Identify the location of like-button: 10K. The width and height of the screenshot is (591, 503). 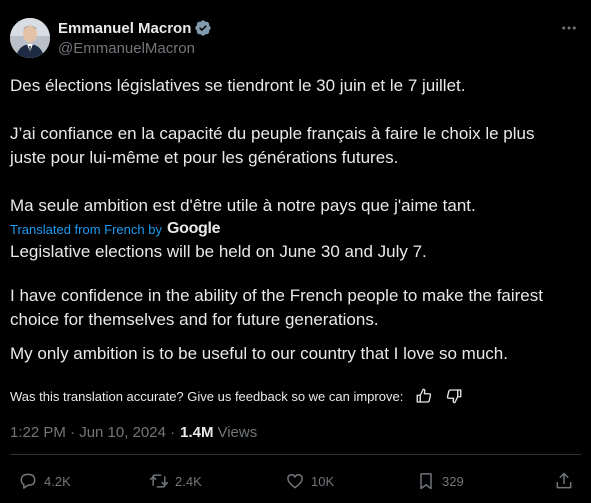
(309, 481).